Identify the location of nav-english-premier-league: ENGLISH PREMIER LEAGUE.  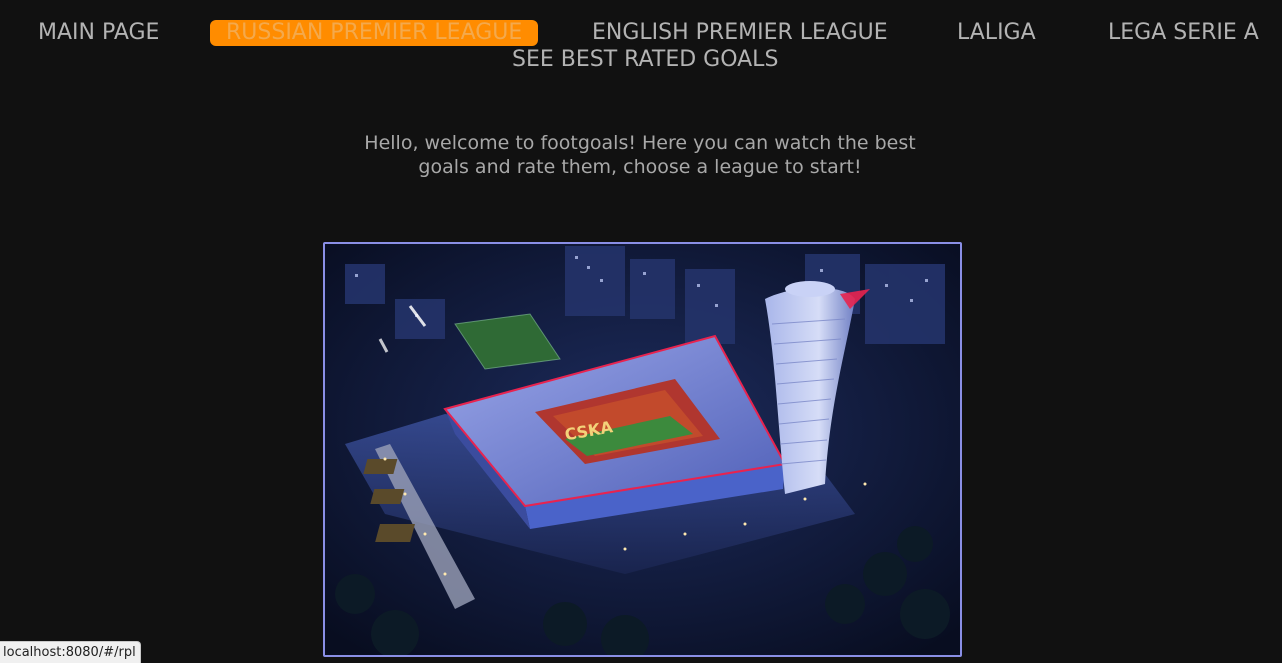
(740, 33).